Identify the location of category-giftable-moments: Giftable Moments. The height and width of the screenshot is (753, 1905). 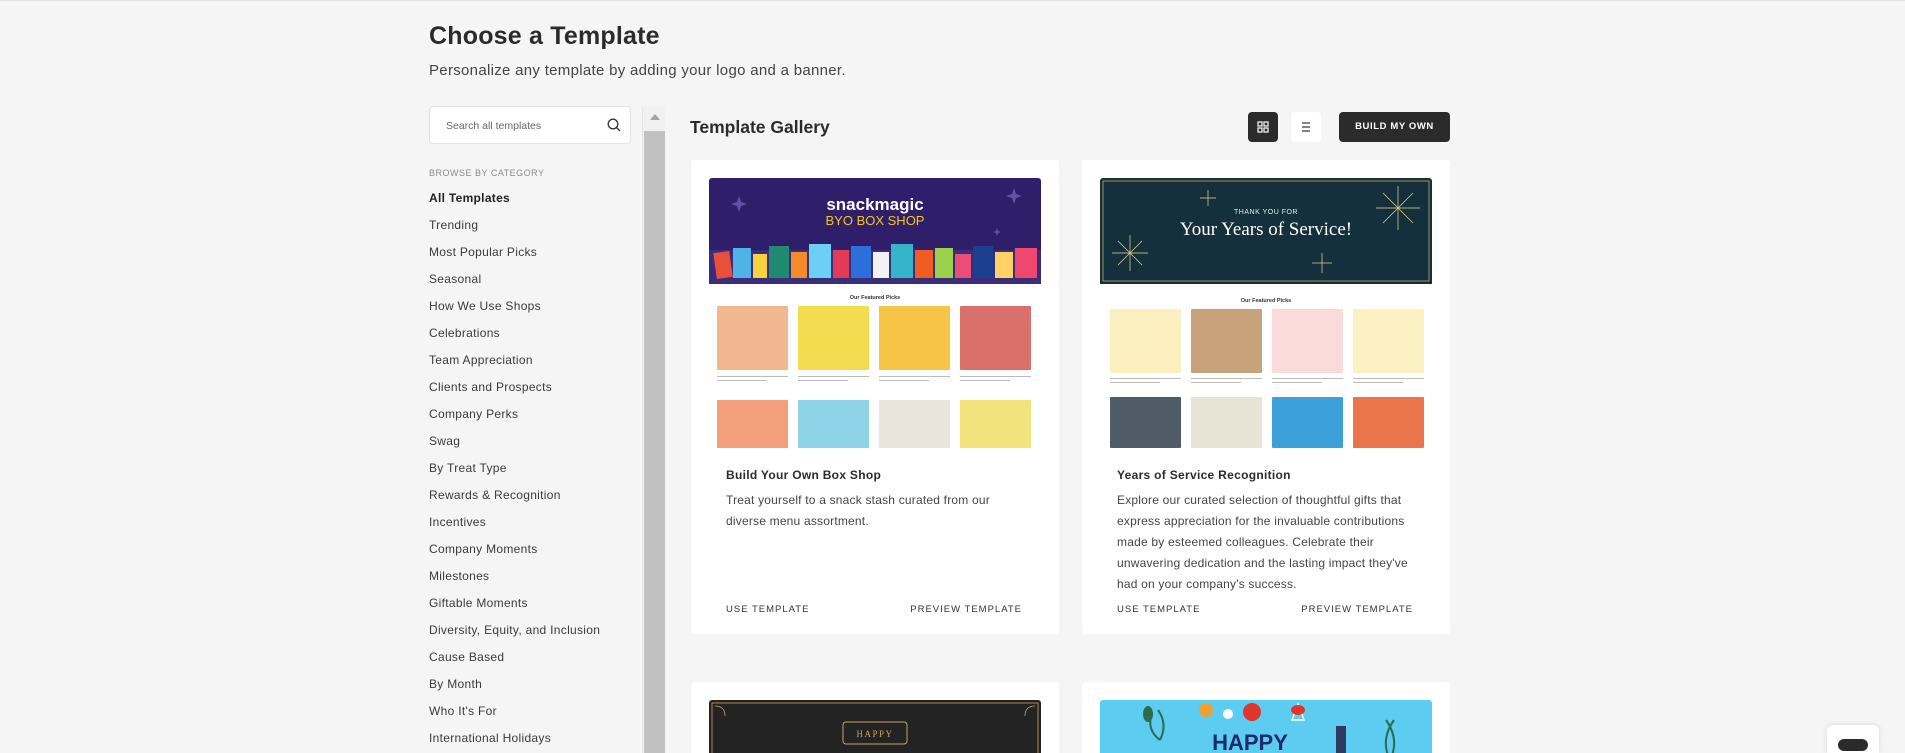
(514, 605).